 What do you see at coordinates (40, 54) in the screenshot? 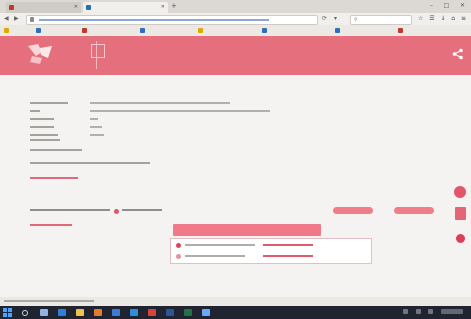
I see `site-logo` at bounding box center [40, 54].